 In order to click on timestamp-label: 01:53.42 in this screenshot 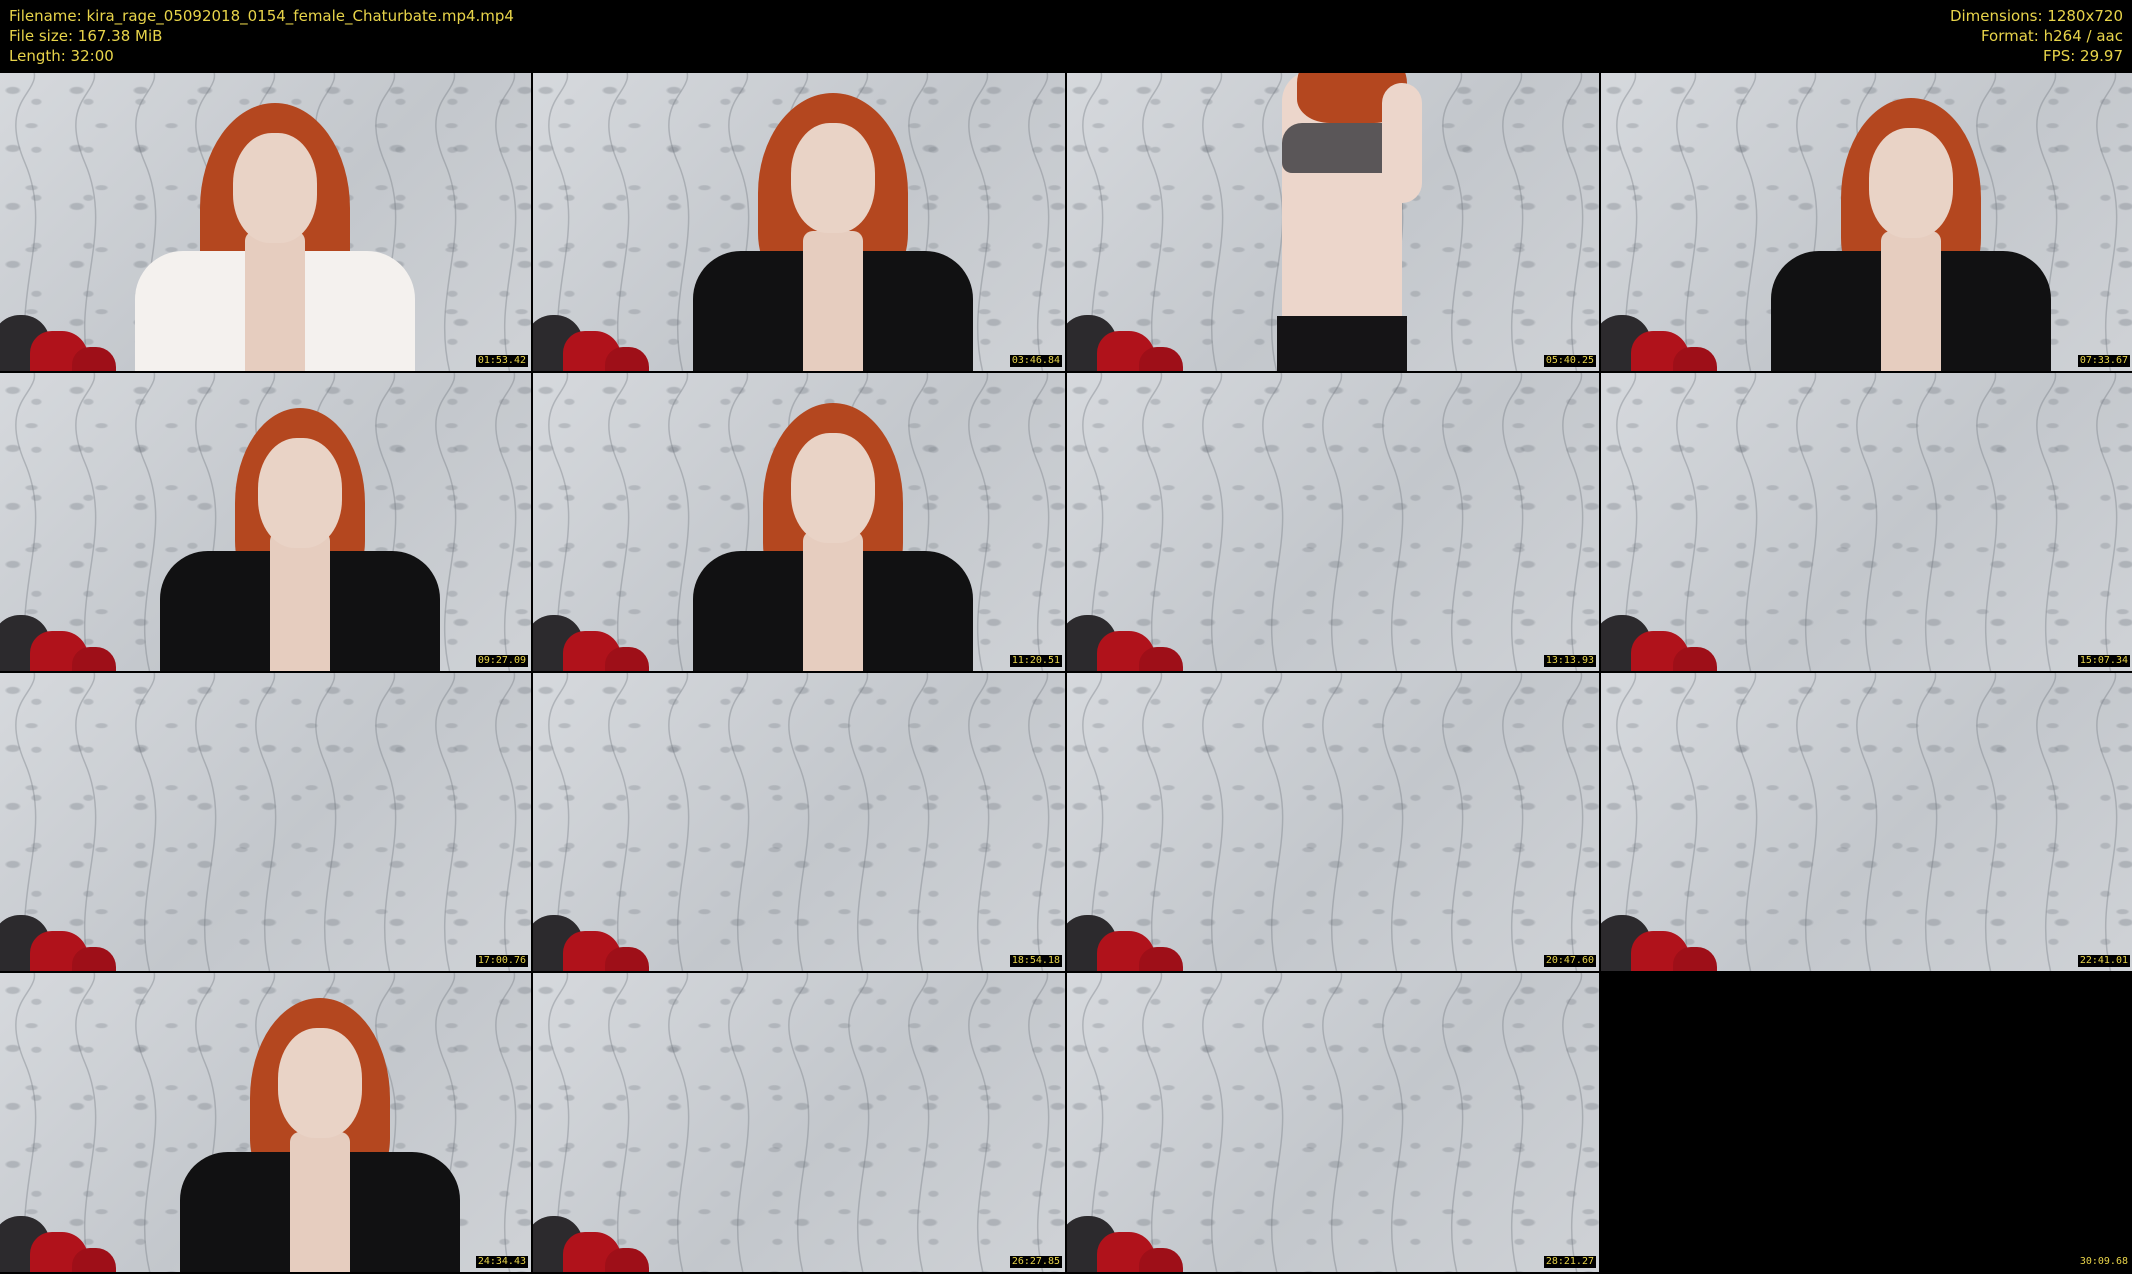, I will do `click(501, 361)`.